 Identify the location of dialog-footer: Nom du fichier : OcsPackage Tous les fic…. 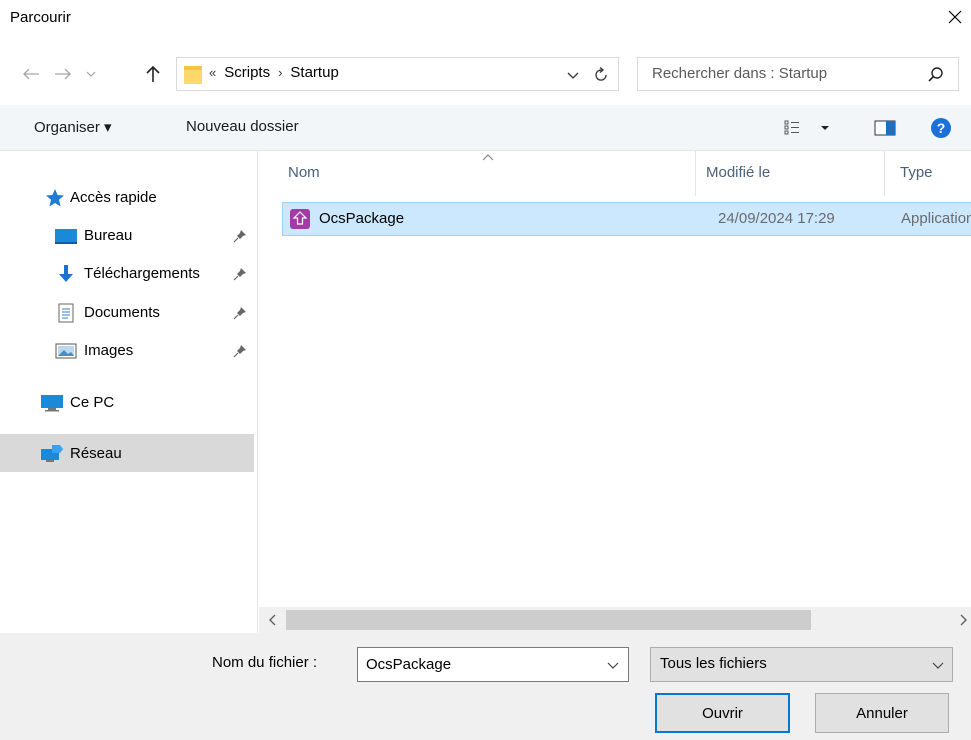
(485, 686).